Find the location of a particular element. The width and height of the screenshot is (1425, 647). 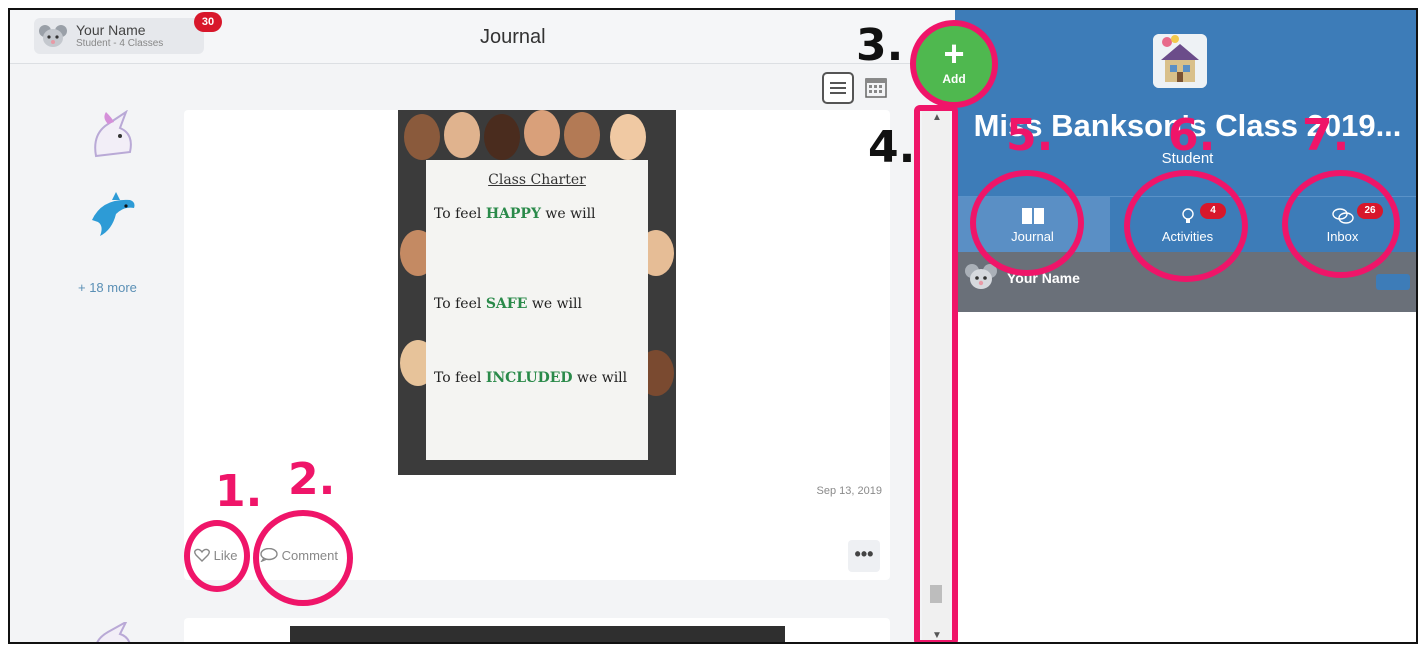

plus-icon: + is located at coordinates (954, 53).